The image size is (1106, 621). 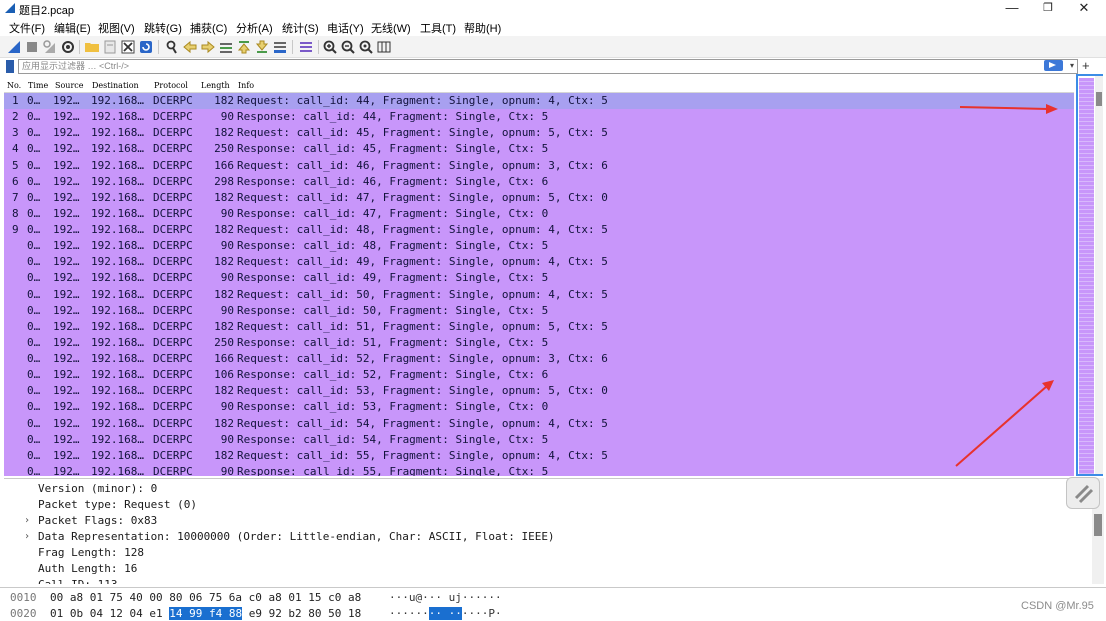 I want to click on add-filter-button: +, so click(x=1088, y=66).